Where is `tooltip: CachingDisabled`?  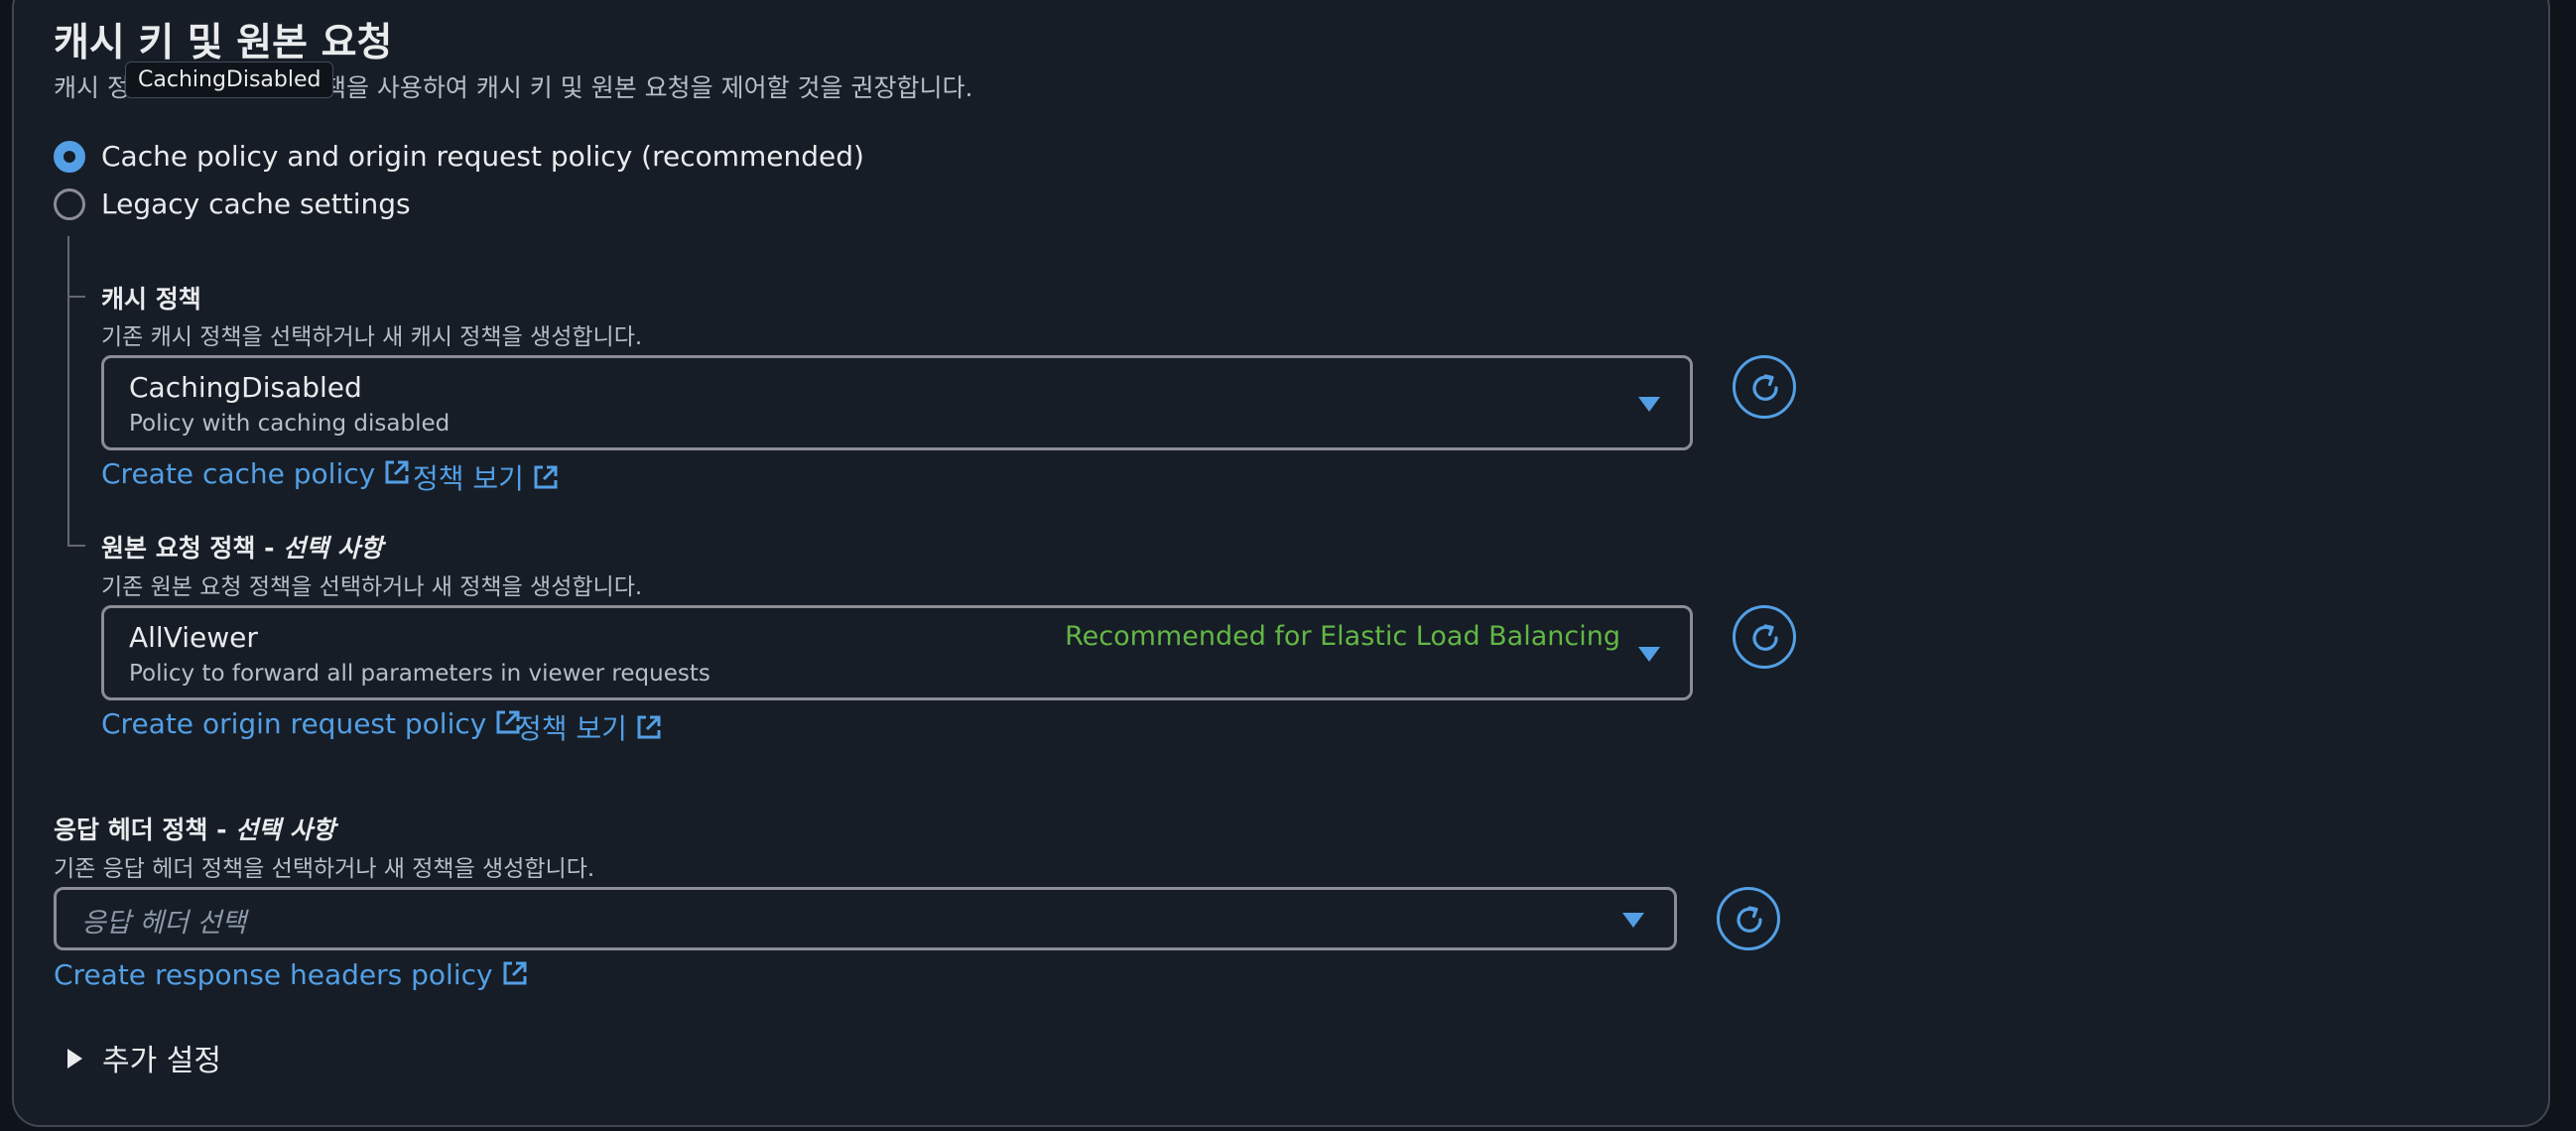
tooltip: CachingDisabled is located at coordinates (230, 80).